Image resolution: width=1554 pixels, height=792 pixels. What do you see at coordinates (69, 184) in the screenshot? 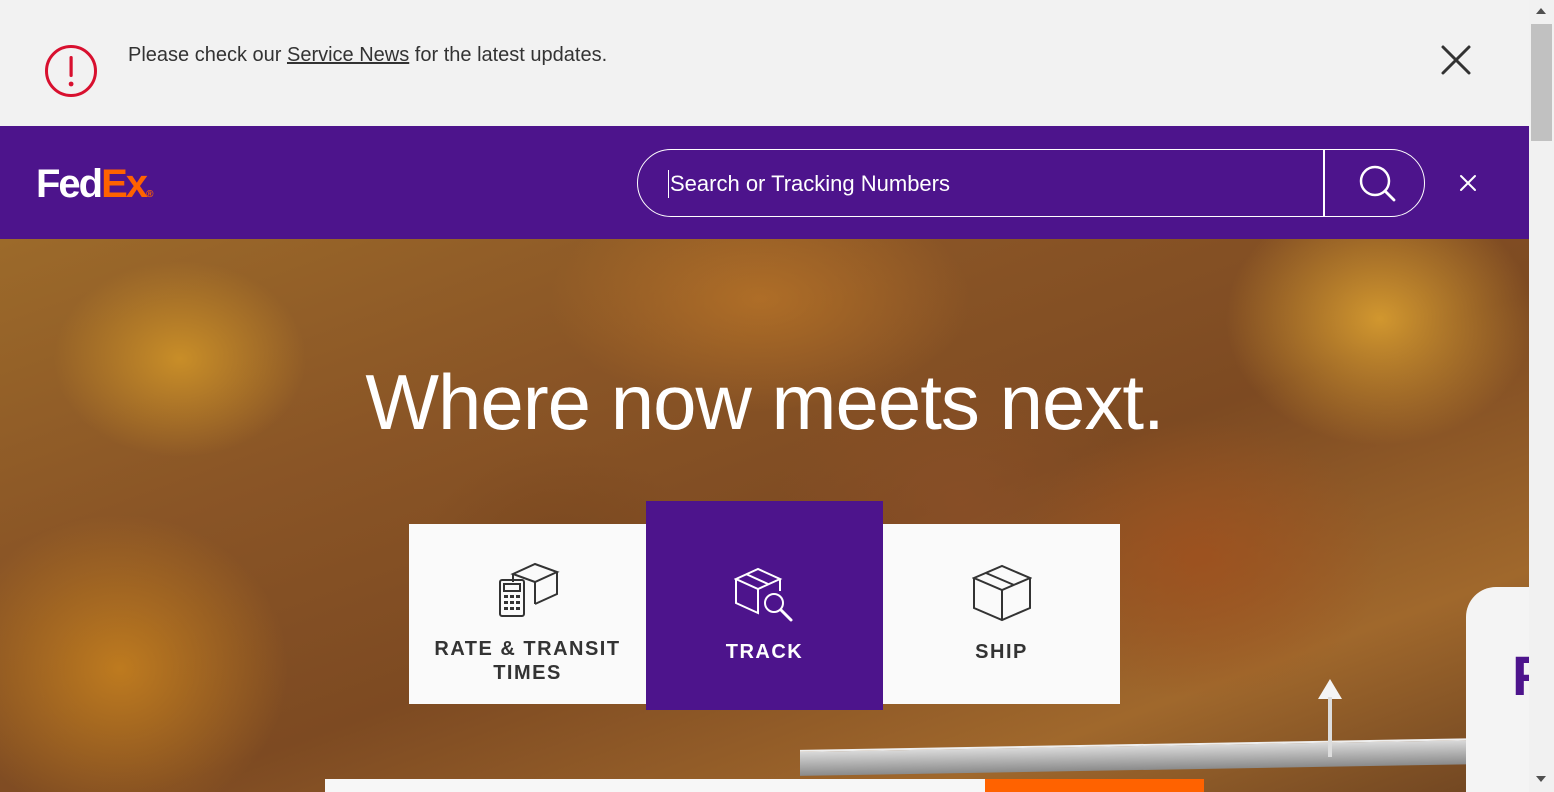
I see `logo-fed: Fed` at bounding box center [69, 184].